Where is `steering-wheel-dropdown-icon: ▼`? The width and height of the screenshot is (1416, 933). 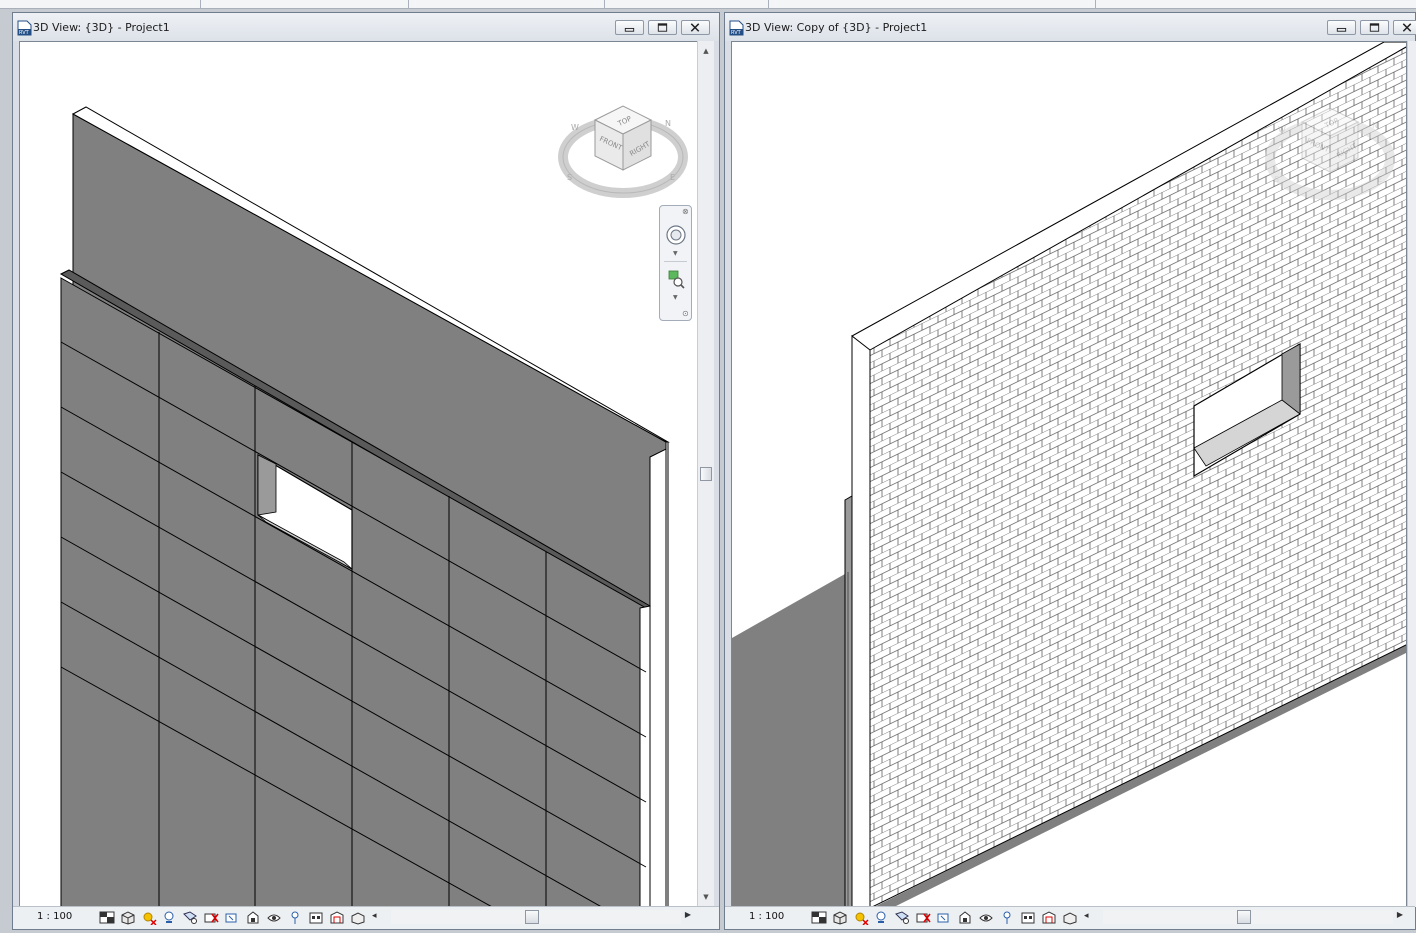
steering-wheel-dropdown-icon: ▼ is located at coordinates (675, 253).